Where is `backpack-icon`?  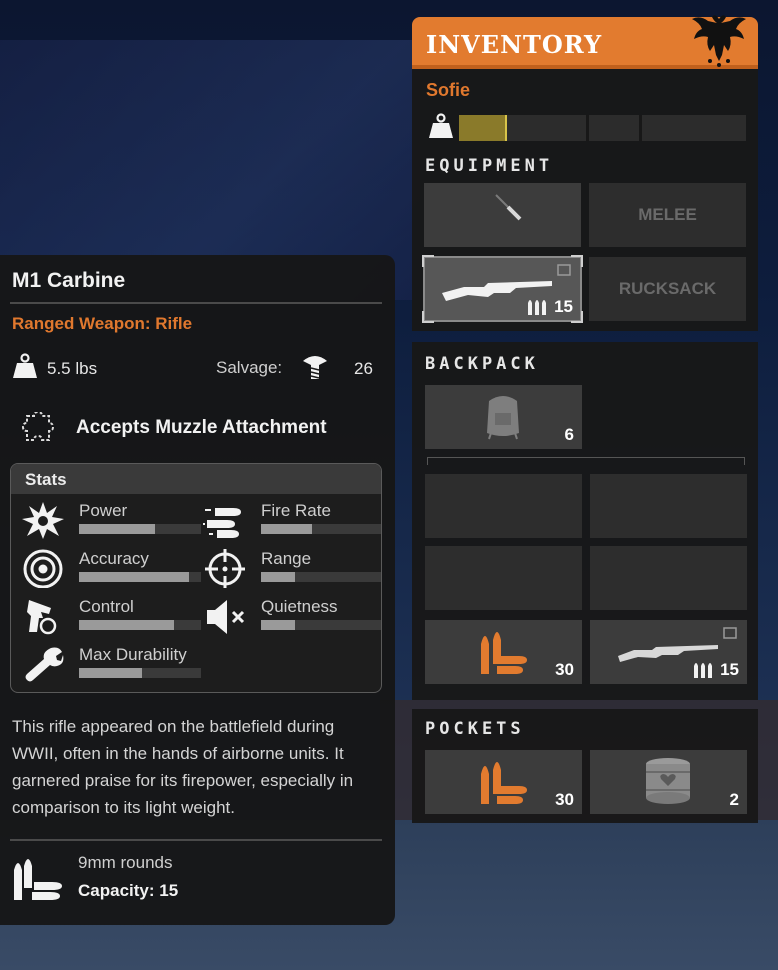
backpack-icon is located at coordinates (503, 418).